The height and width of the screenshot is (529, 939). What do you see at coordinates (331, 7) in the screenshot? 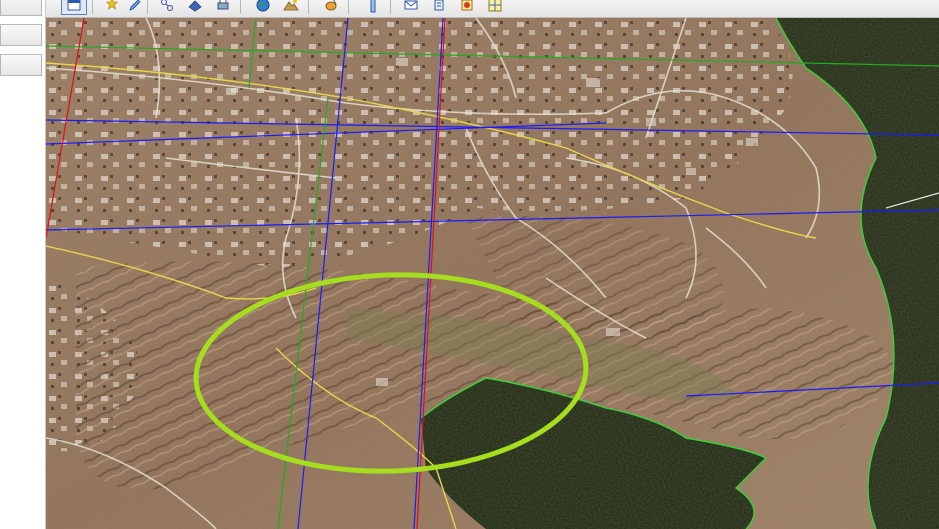
I see `paint-icon` at bounding box center [331, 7].